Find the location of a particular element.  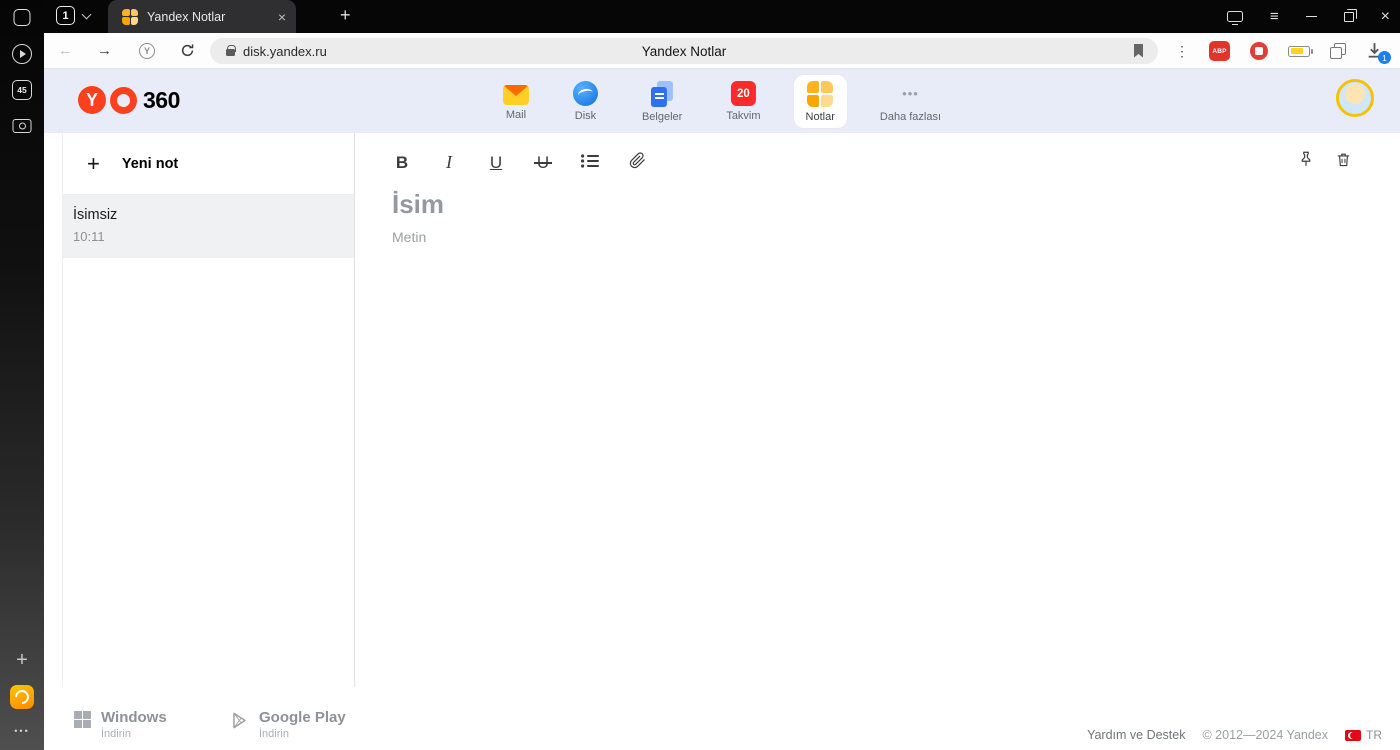

yandex-app-icon is located at coordinates (22, 697).